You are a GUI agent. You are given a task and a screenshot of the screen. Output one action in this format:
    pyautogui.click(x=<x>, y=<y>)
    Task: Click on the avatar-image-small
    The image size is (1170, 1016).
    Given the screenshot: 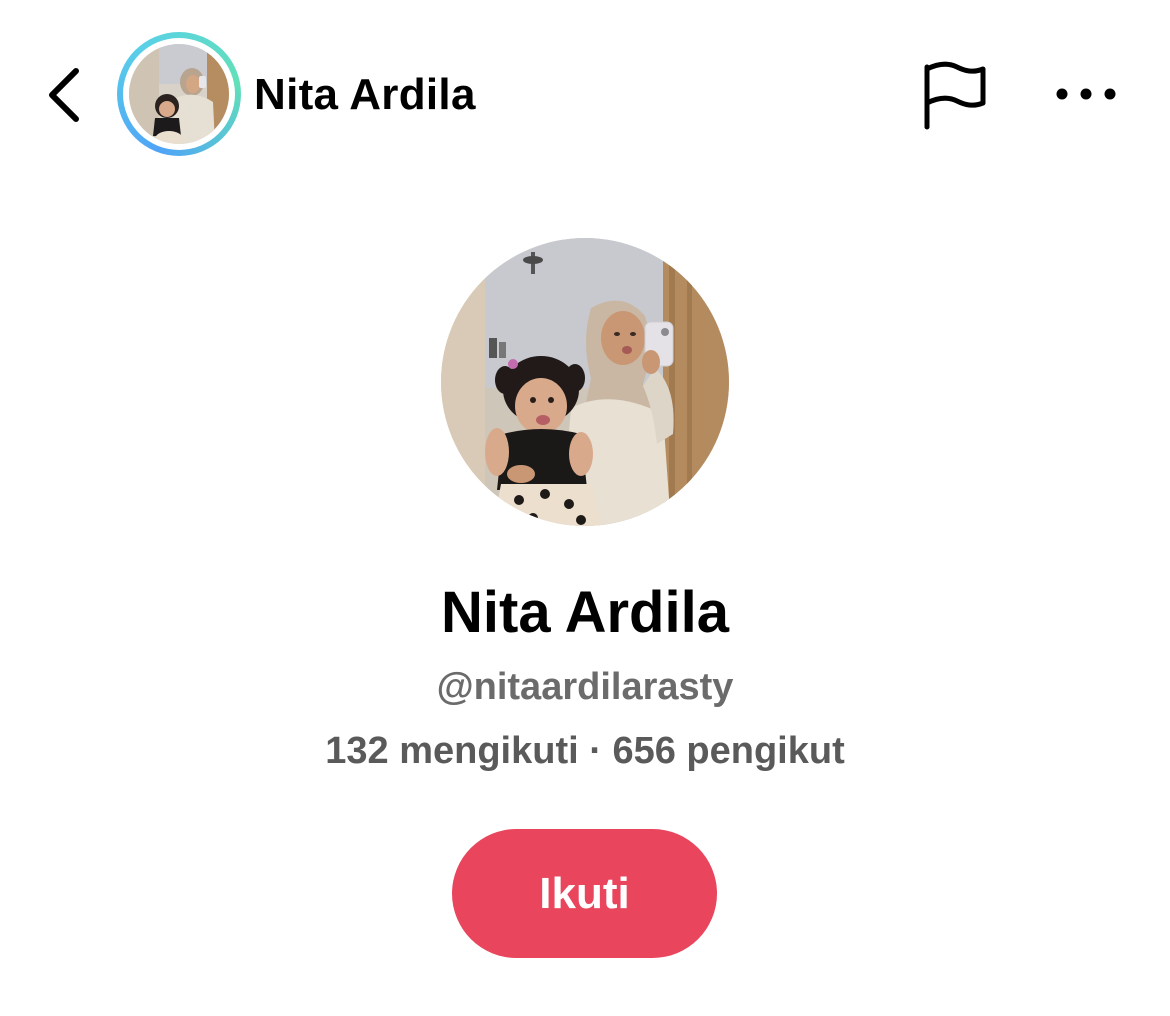 What is the action you would take?
    pyautogui.click(x=179, y=94)
    